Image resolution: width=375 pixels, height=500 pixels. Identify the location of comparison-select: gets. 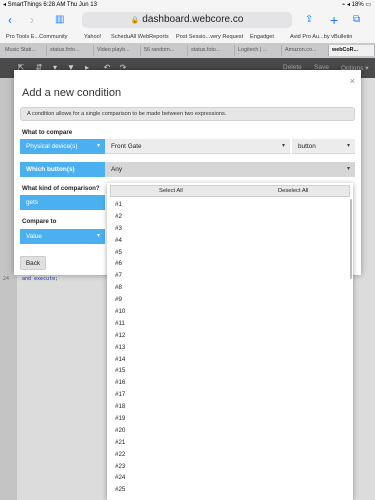
(62, 202).